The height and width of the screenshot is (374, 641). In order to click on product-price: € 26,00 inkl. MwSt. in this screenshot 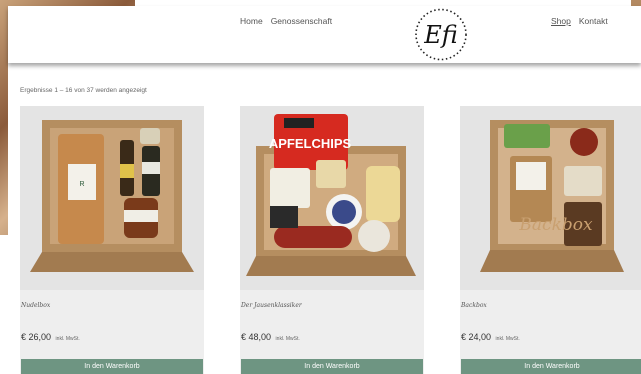, I will do `click(50, 337)`.